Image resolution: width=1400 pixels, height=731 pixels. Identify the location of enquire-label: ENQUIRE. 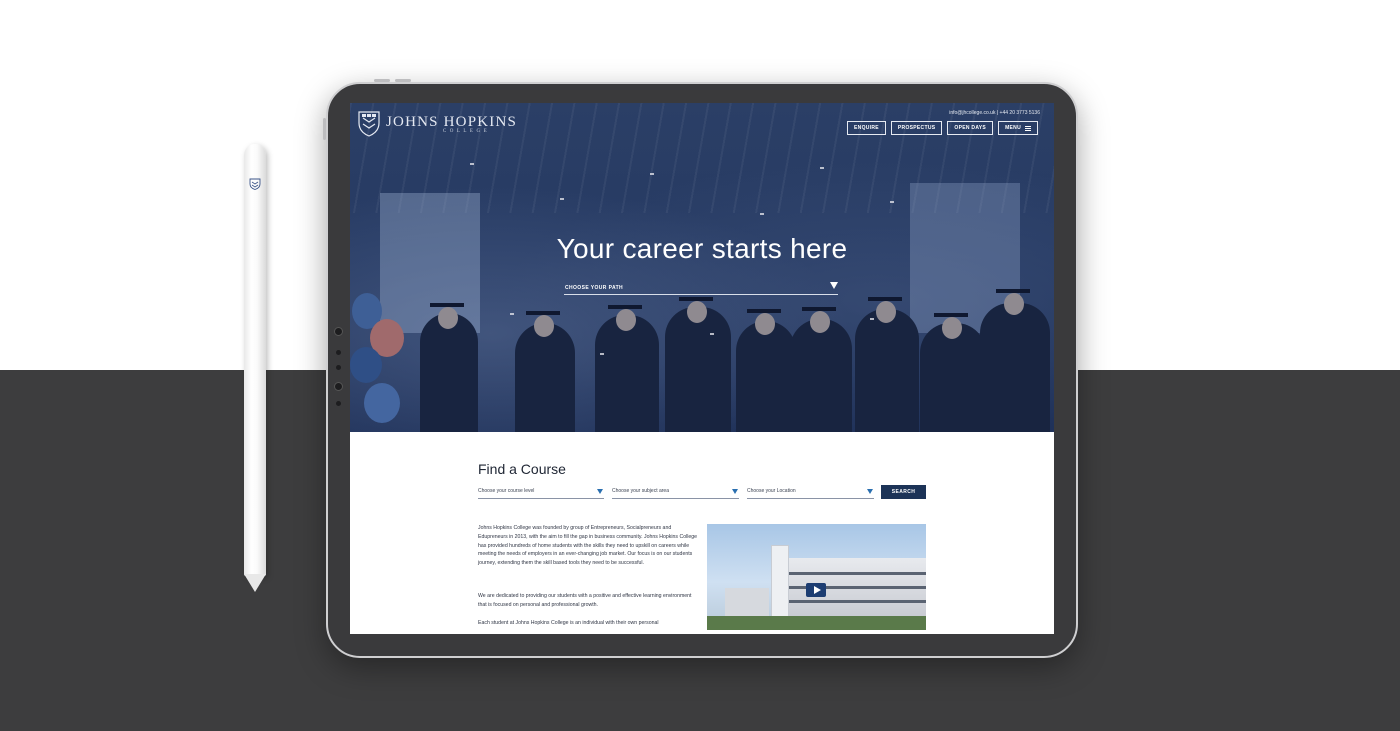
(866, 128).